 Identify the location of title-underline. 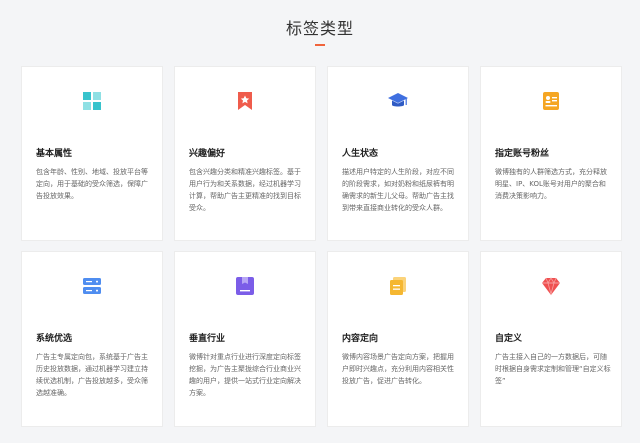
(320, 45).